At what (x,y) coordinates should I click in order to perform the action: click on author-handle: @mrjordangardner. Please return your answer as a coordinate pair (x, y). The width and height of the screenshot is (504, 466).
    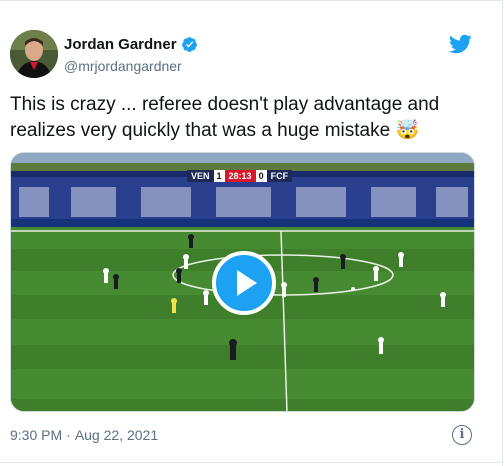
    Looking at the image, I should click on (123, 66).